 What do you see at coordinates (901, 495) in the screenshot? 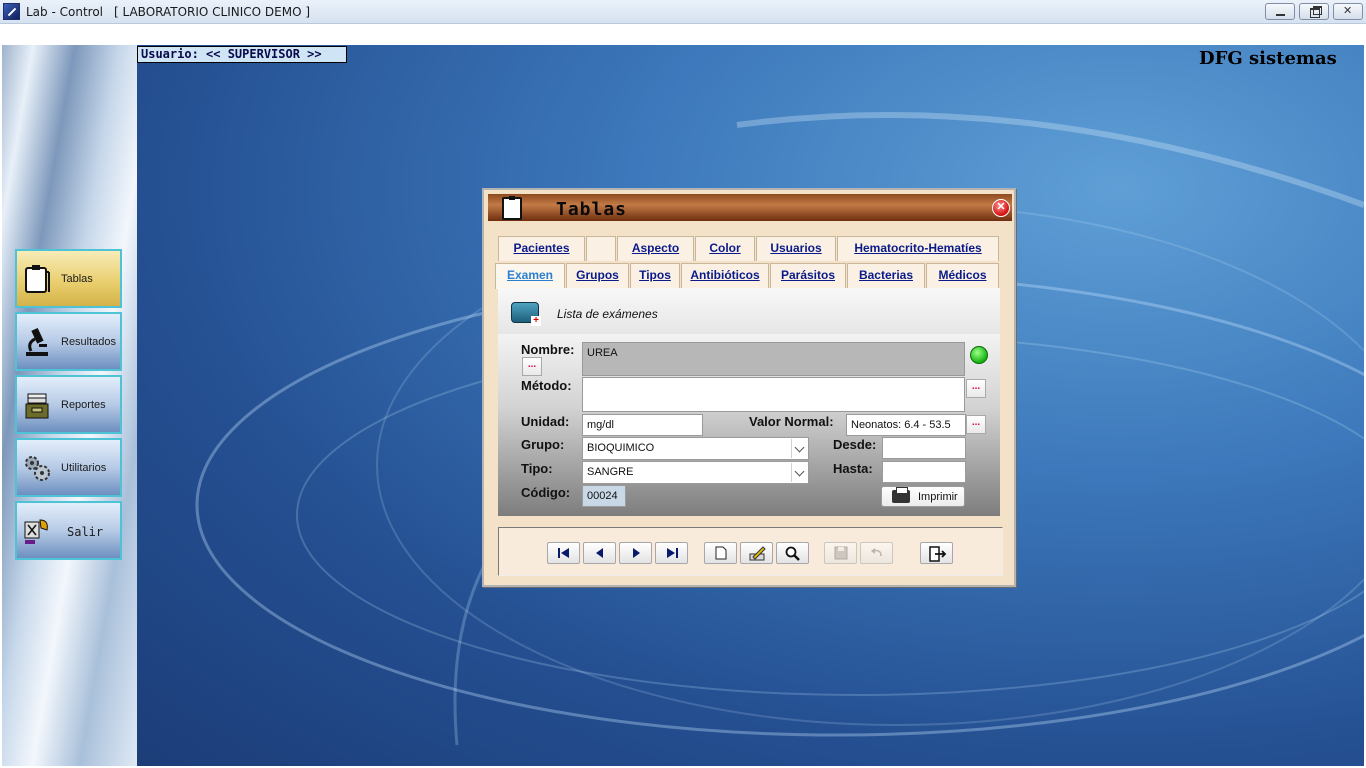
I see `printer-icon` at bounding box center [901, 495].